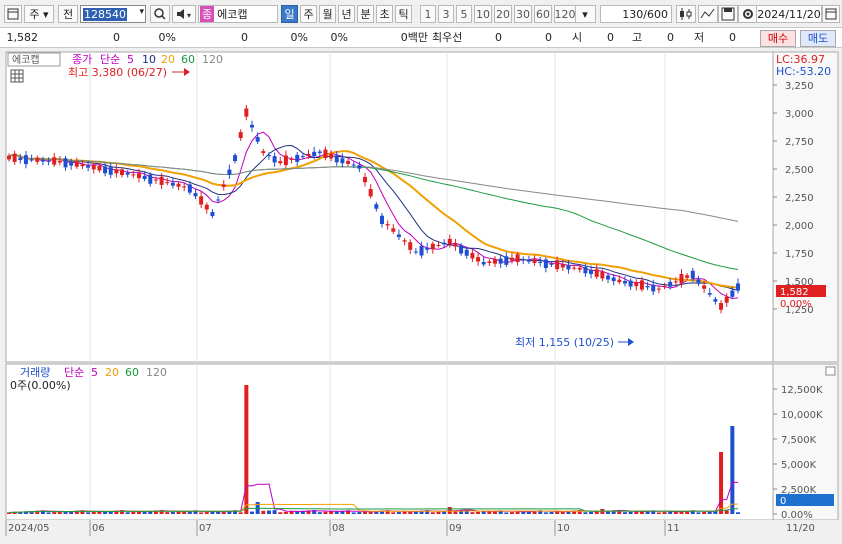  I want to click on legend-ma60: 60, so click(188, 59).